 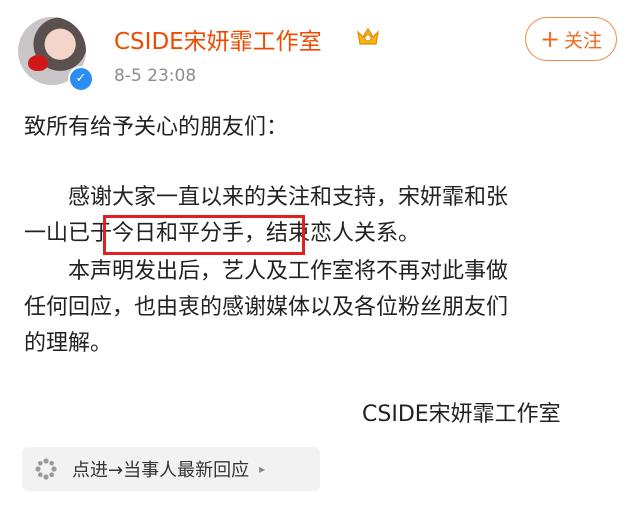 I want to click on follow-button: + 关注, so click(x=571, y=39).